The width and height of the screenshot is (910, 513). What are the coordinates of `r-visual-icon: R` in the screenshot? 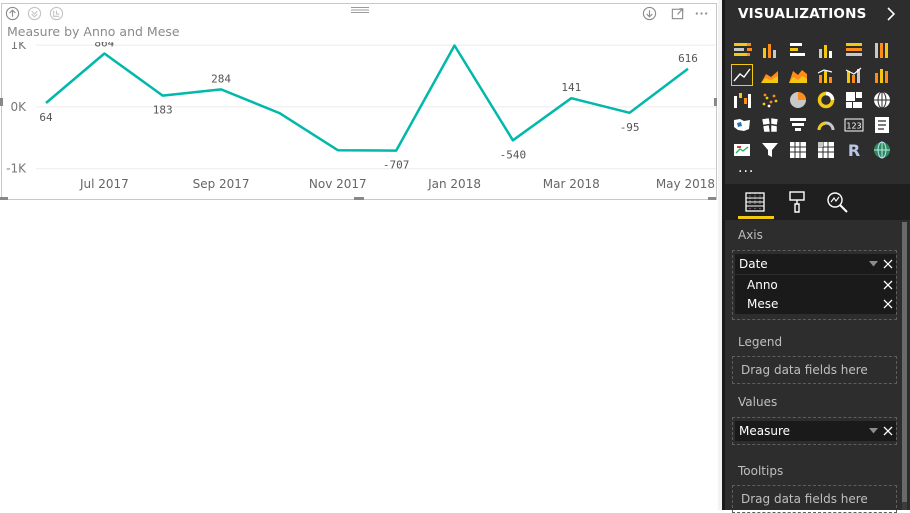 It's located at (854, 150).